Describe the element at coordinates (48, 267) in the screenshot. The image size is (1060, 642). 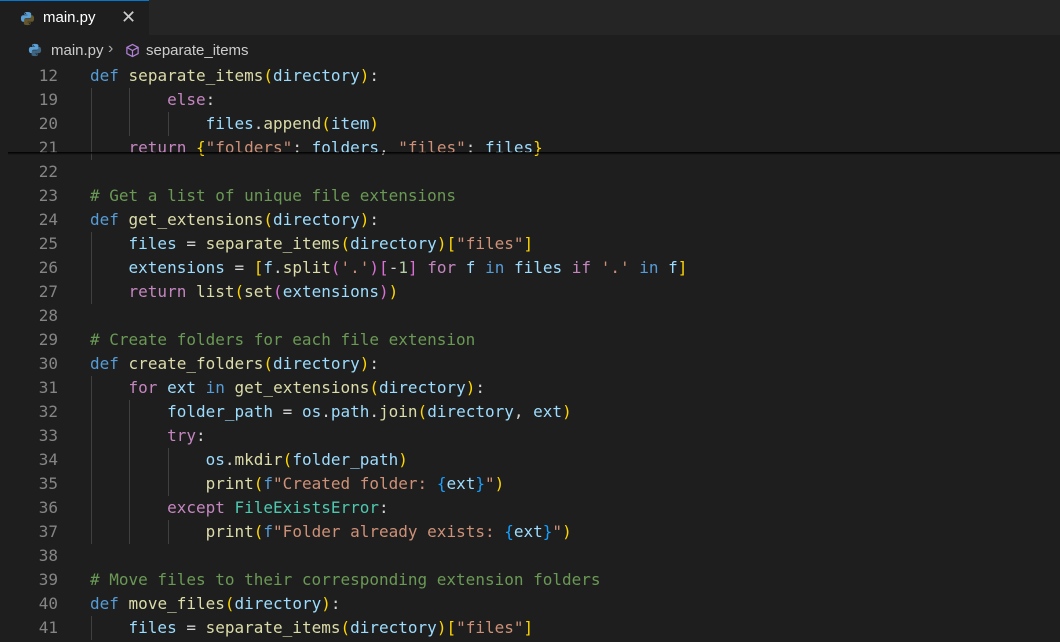
I see `line-number: 26` at that location.